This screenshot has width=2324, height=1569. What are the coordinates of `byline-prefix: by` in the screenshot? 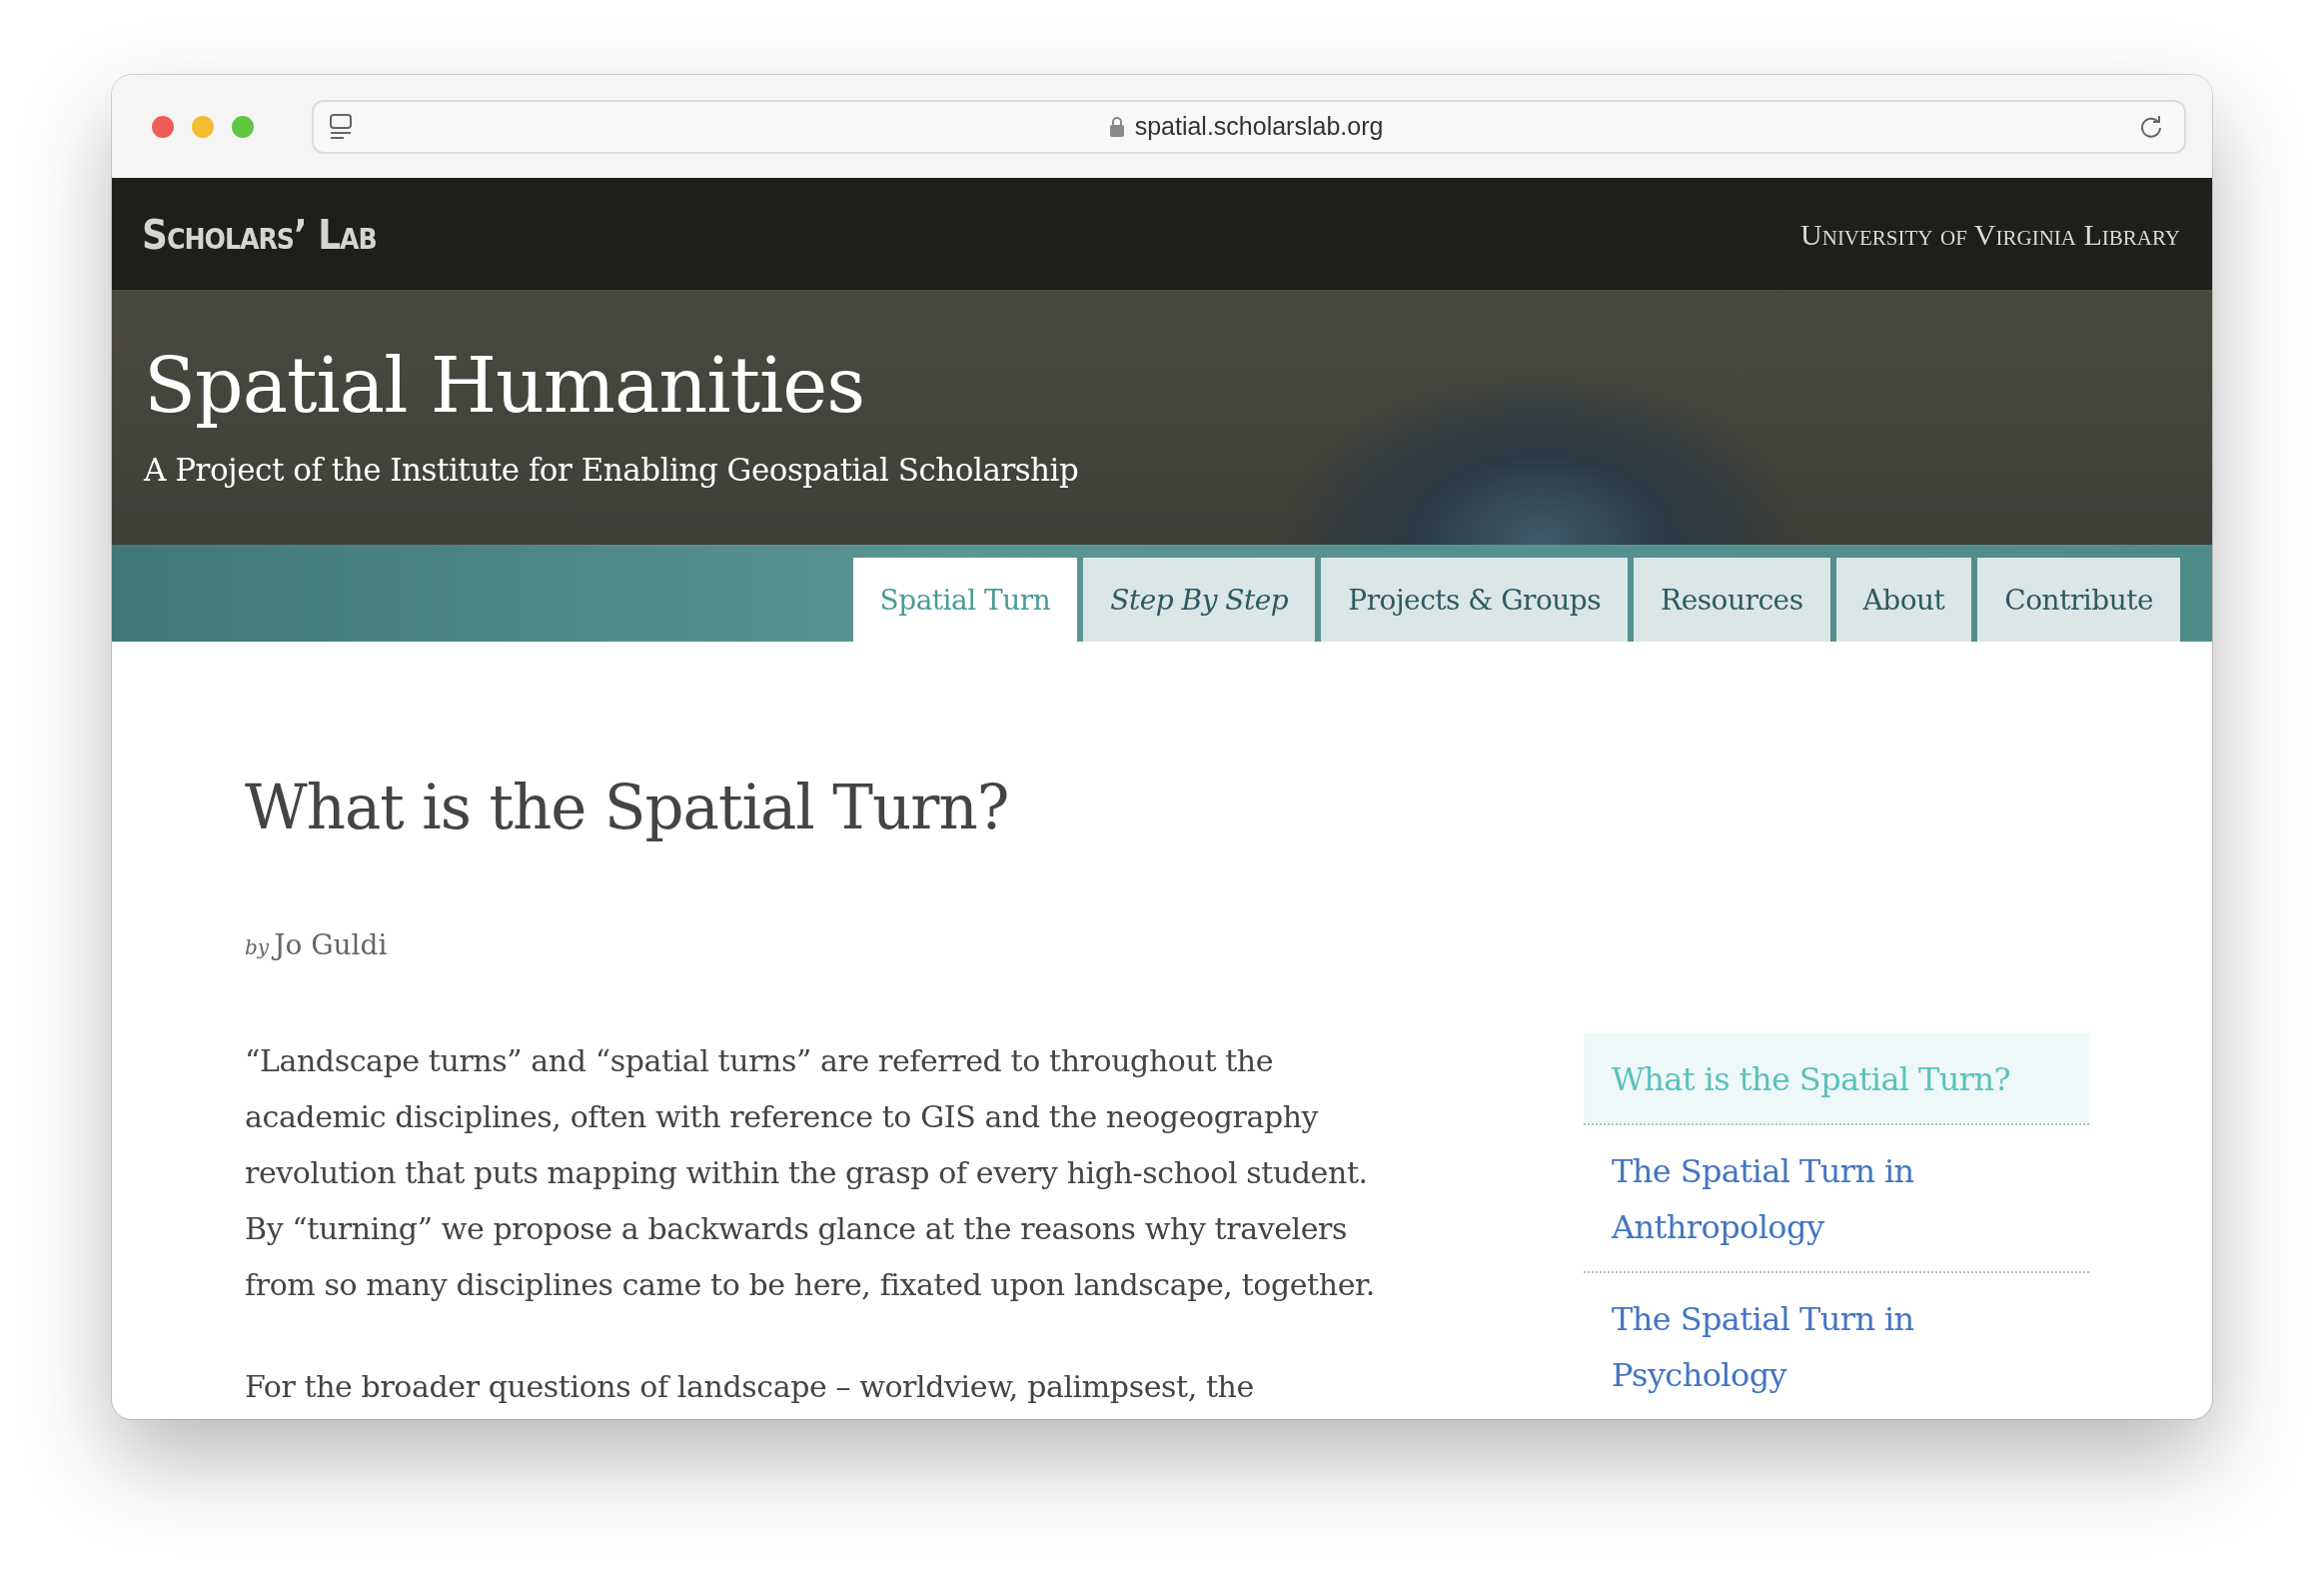 It's located at (258, 947).